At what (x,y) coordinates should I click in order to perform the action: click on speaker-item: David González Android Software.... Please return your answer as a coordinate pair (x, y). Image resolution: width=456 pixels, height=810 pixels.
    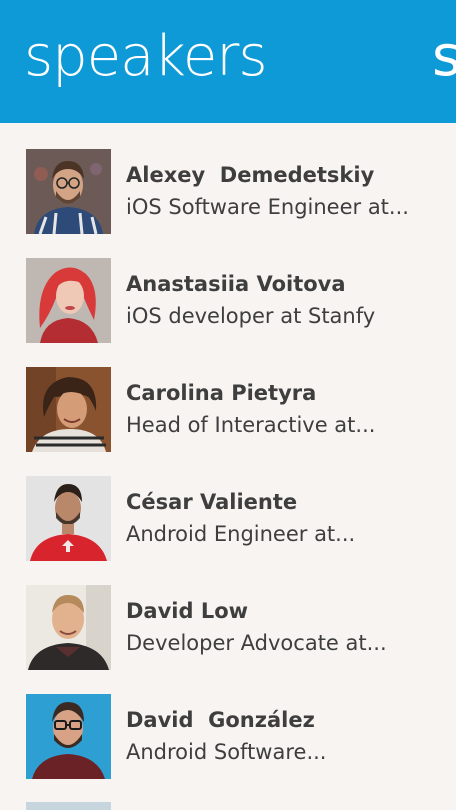
    Looking at the image, I should click on (228, 742).